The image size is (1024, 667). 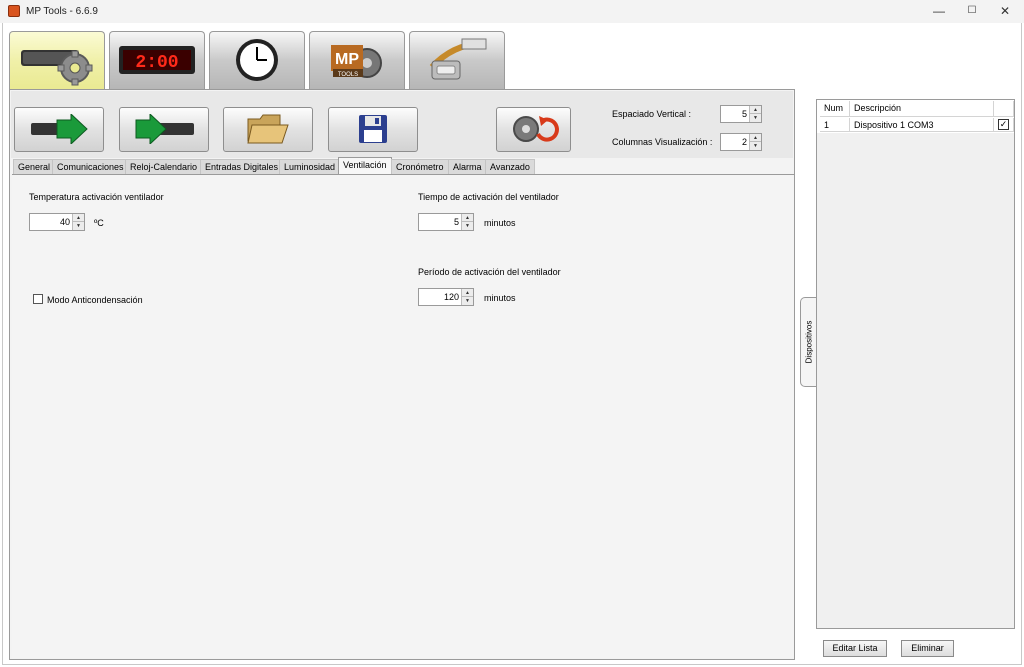 I want to click on read-from-device-button, so click(x=164, y=129).